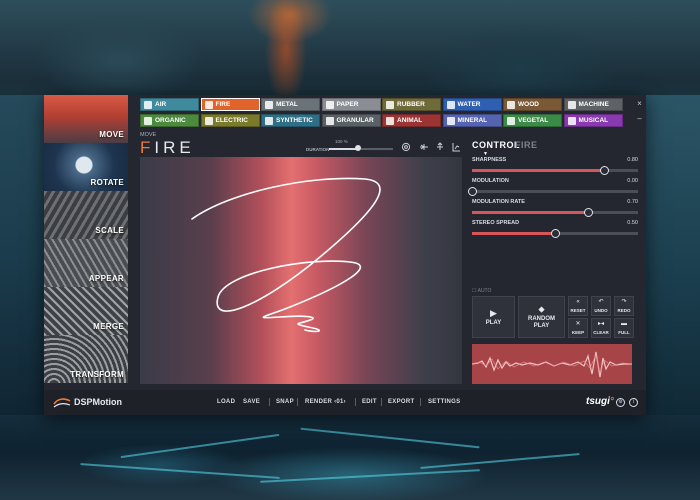  Describe the element at coordinates (624, 301) in the screenshot. I see `redo-icon: ↷` at that location.